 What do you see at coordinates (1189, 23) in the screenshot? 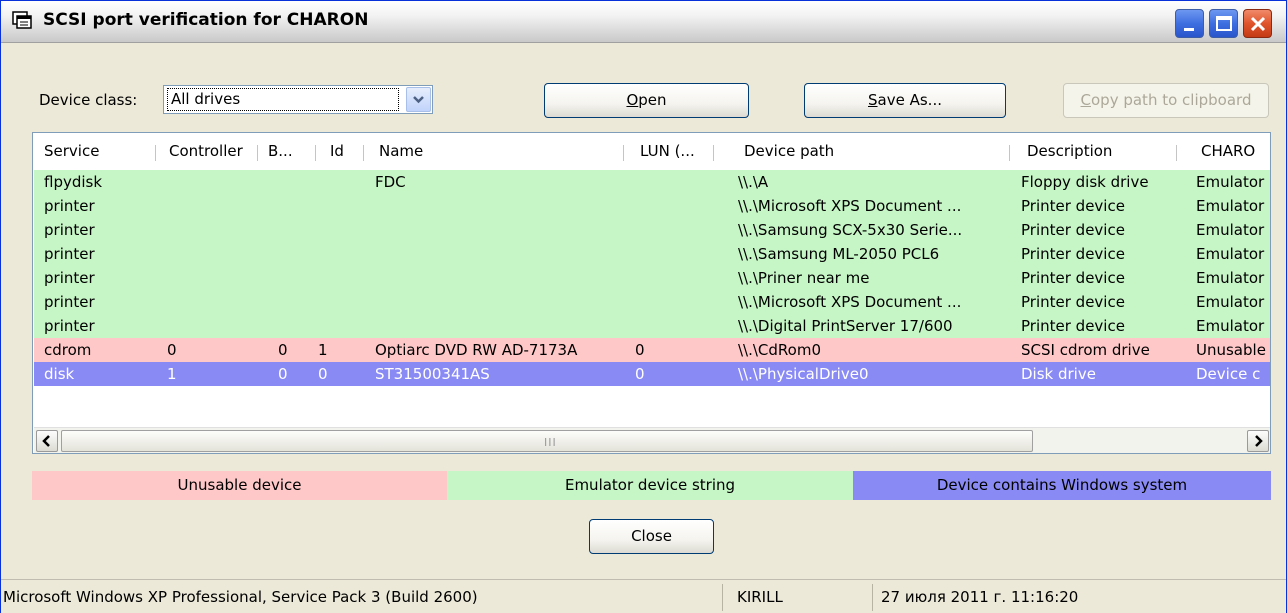
I see `minimize-button` at bounding box center [1189, 23].